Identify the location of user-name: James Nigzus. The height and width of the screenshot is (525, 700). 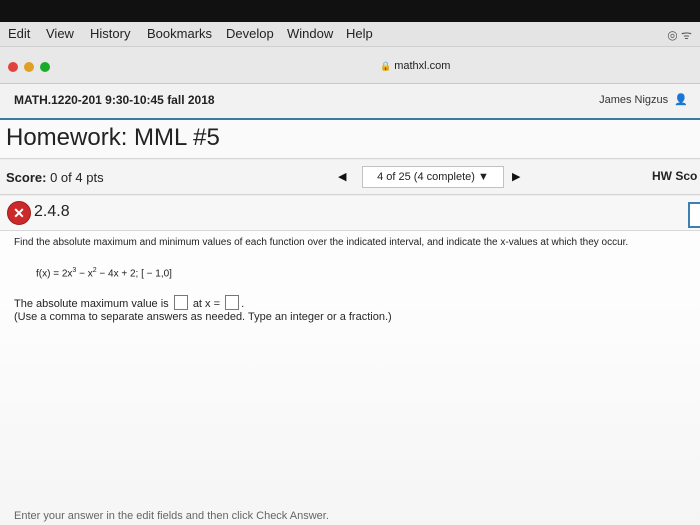
(634, 100).